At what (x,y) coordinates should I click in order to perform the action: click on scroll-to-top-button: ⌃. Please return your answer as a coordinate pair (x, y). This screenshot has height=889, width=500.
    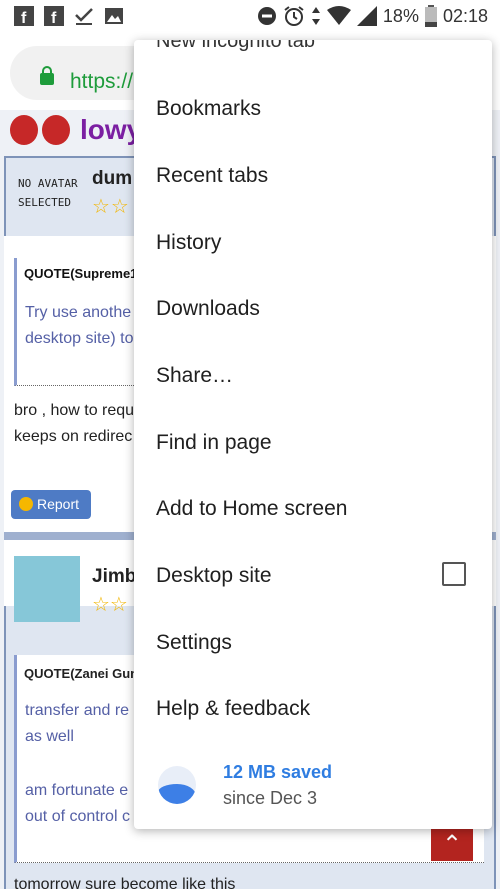
    Looking at the image, I should click on (452, 845).